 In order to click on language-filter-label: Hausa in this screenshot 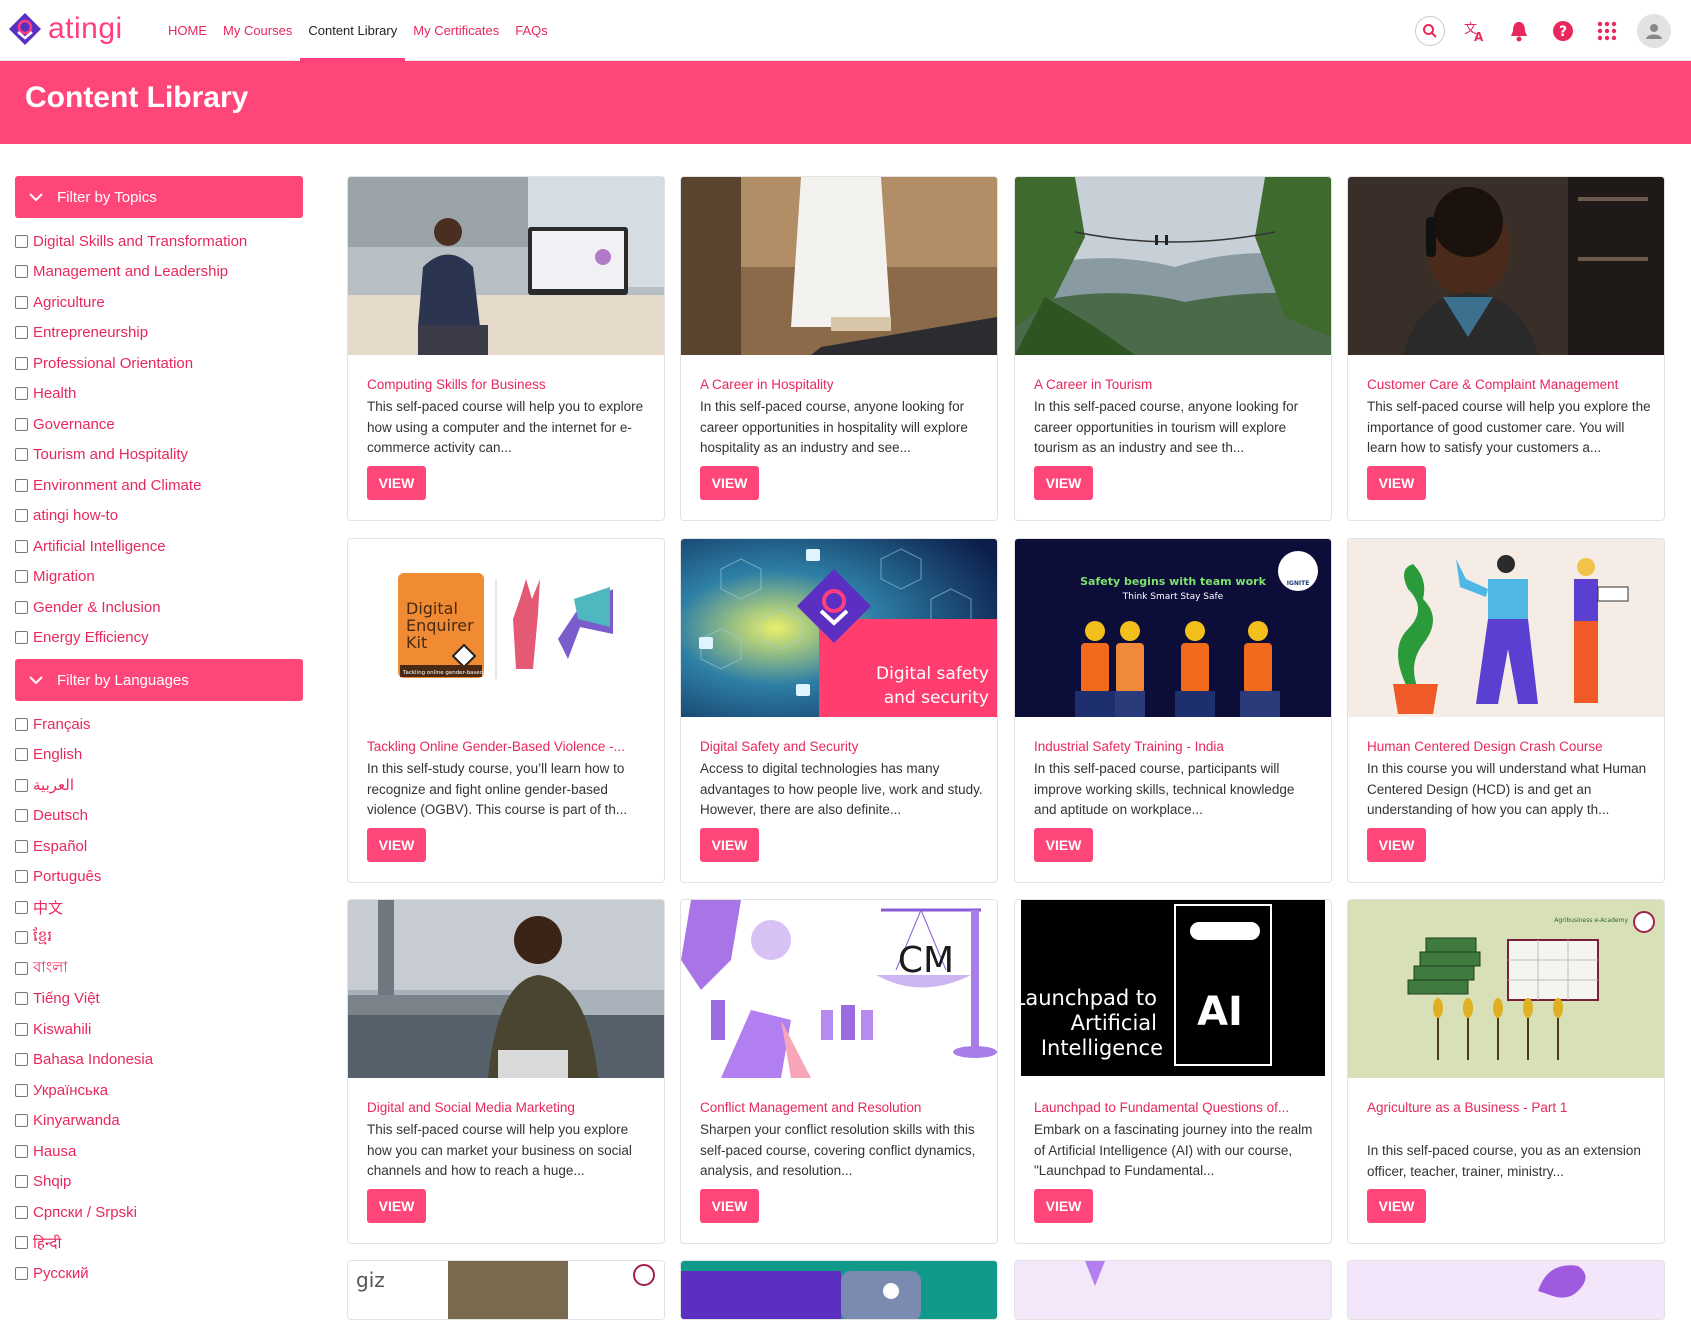, I will do `click(54, 1151)`.